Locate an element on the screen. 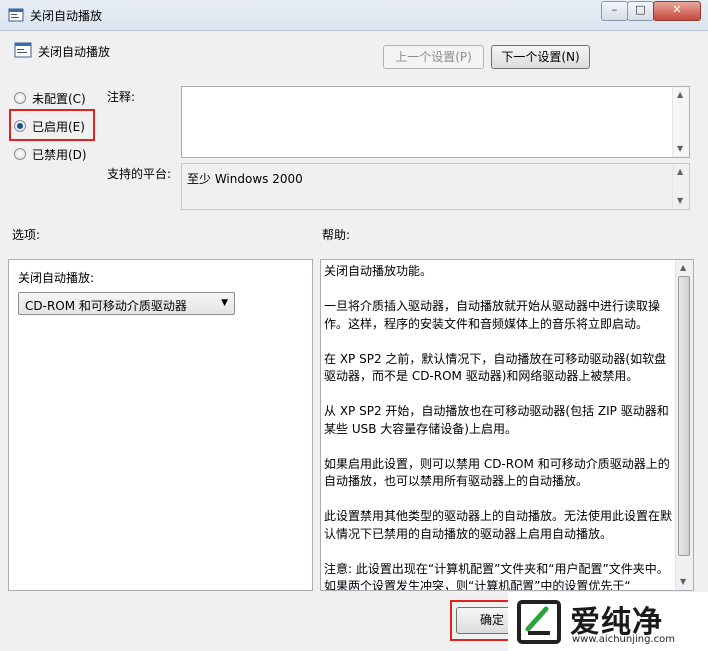 This screenshot has height=651, width=708. watermark: 爱纯净 www.aichunjing.com is located at coordinates (608, 621).